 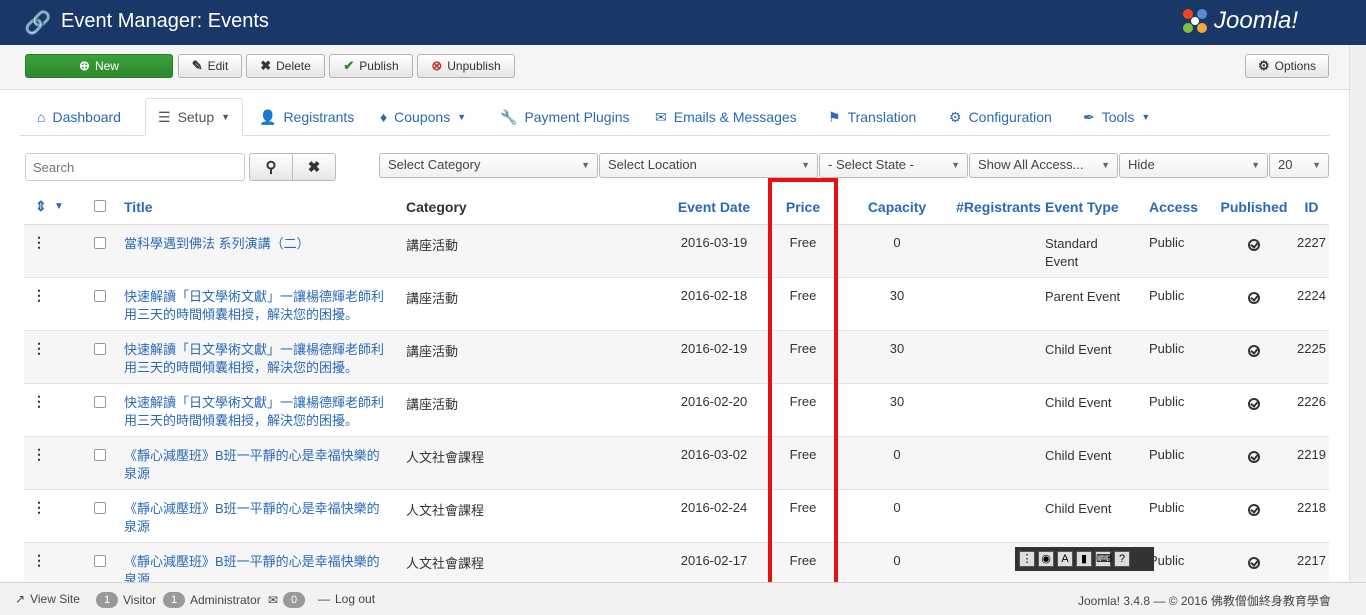 I want to click on tab-coupons: ♦ Coupons ▼, so click(x=423, y=117).